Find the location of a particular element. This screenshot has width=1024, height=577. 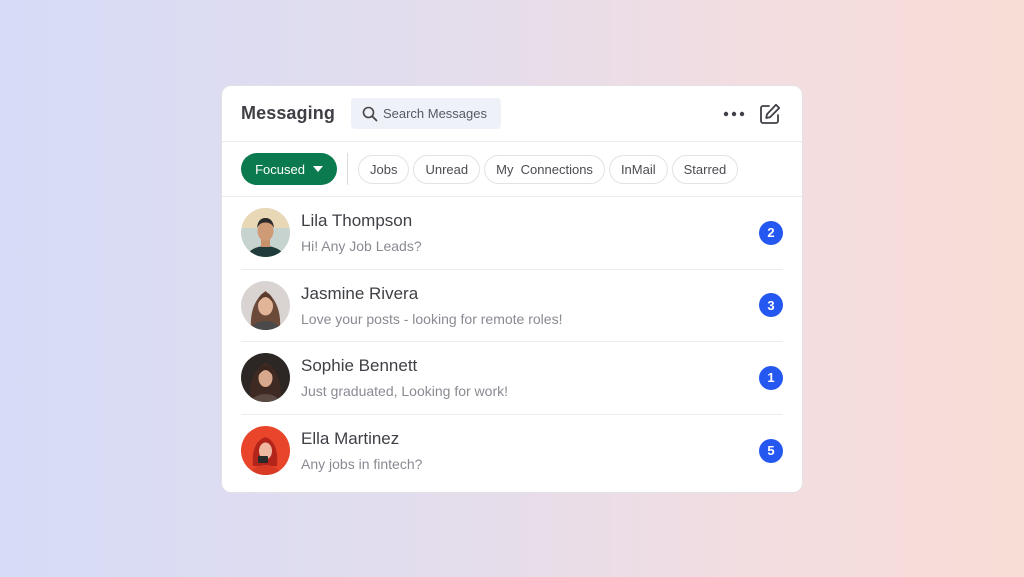

compose-edit-icon is located at coordinates (770, 113).